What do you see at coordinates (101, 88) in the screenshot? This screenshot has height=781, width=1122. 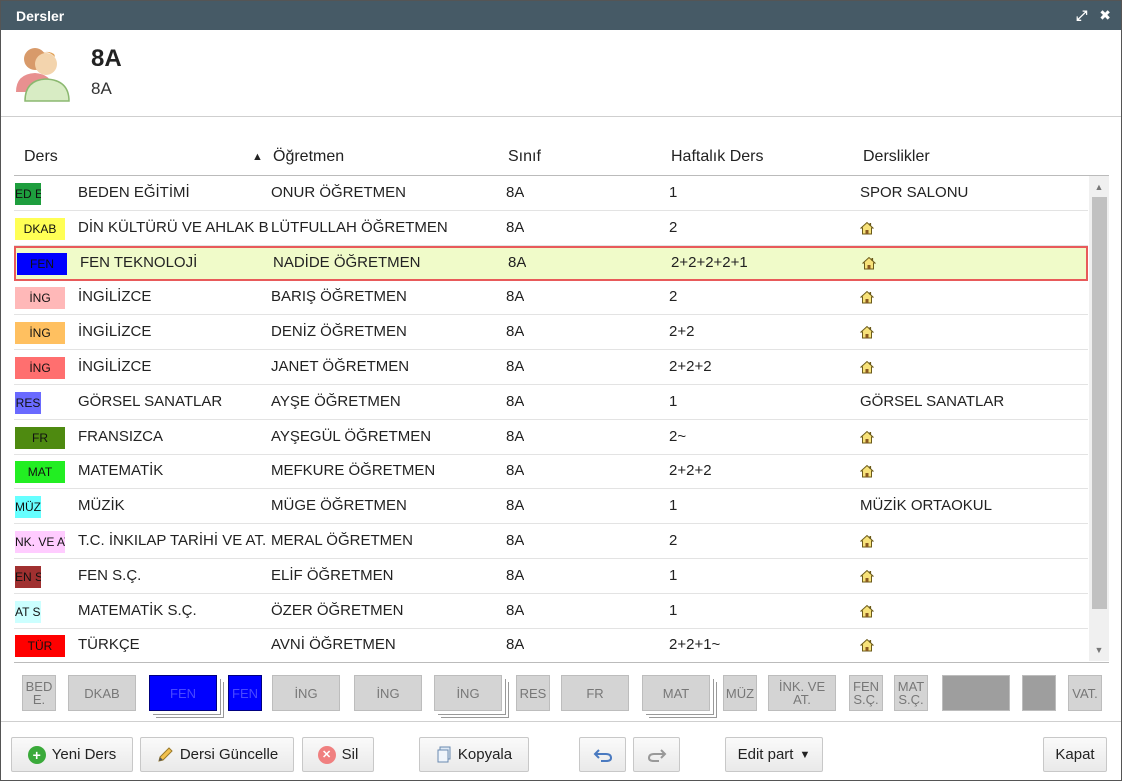 I see `page-subtitle: 8A` at bounding box center [101, 88].